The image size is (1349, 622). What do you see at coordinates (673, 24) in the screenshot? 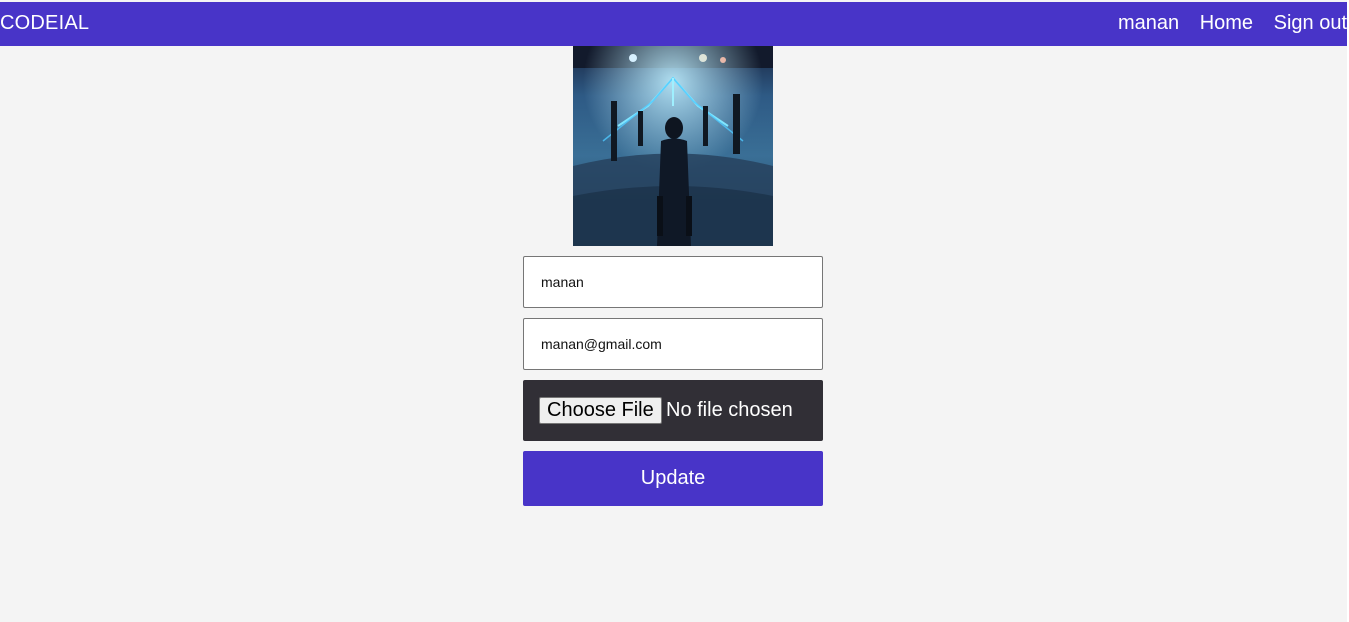
I see `top-navbar: CODEIAL manan Home Sign out` at bounding box center [673, 24].